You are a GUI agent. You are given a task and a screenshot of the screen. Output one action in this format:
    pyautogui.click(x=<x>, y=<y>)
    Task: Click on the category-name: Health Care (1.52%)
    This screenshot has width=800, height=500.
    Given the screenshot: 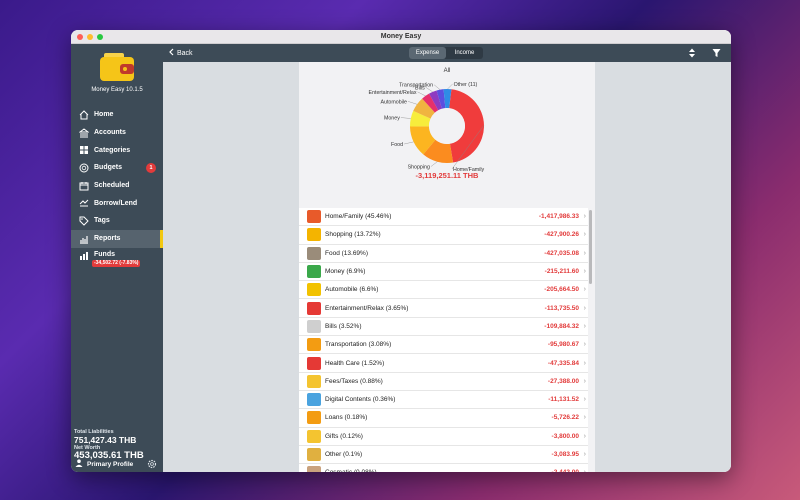 What is the action you would take?
    pyautogui.click(x=355, y=363)
    